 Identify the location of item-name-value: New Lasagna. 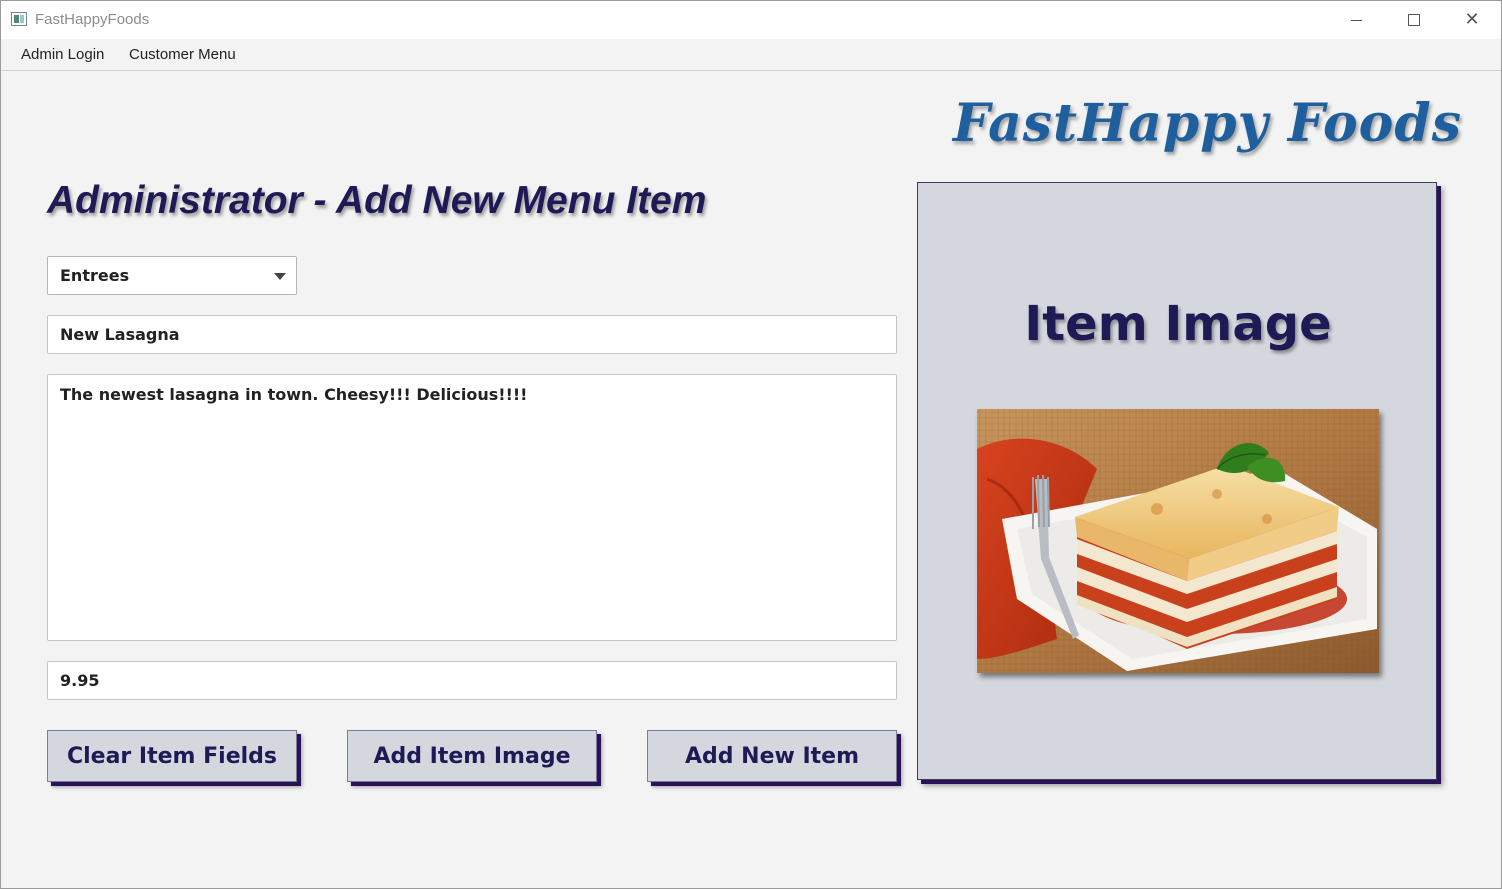
(120, 334).